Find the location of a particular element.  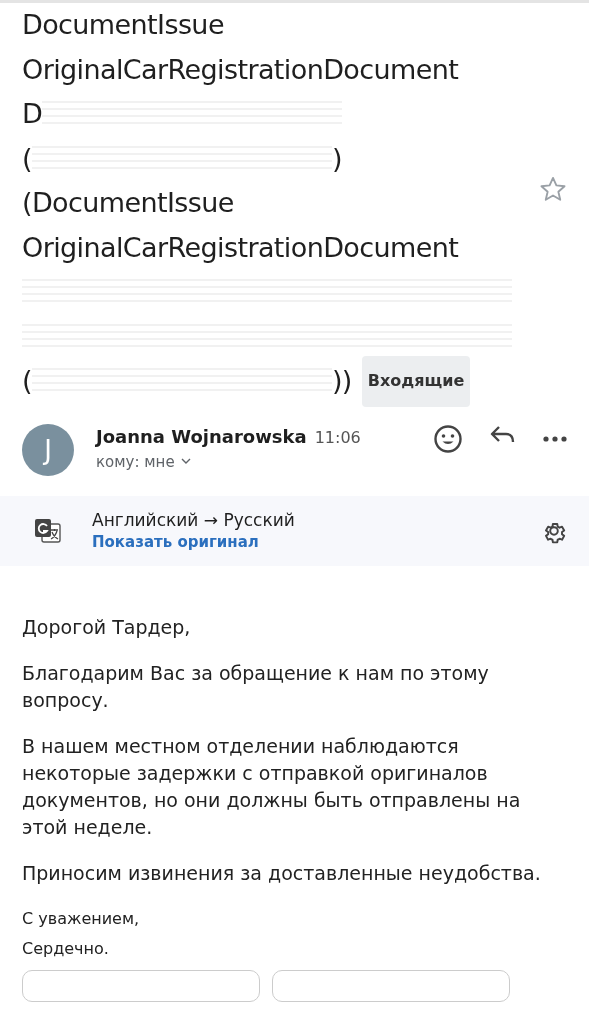

avatar: J is located at coordinates (48, 449).